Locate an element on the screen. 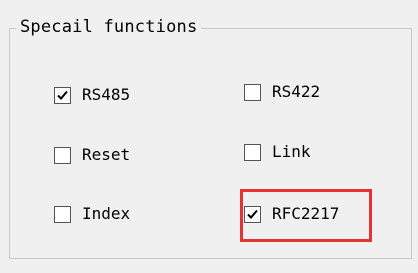 Image resolution: width=418 pixels, height=273 pixels. checkbox-rs422: RS422 is located at coordinates (282, 92).